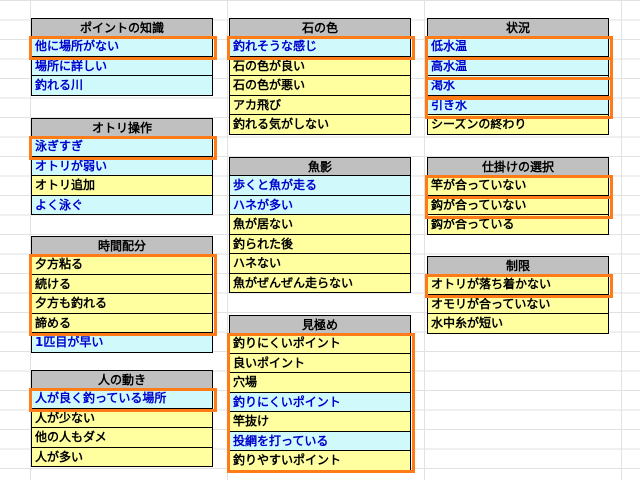  What do you see at coordinates (122, 127) in the screenshot?
I see `group-header: オトリ操作` at bounding box center [122, 127].